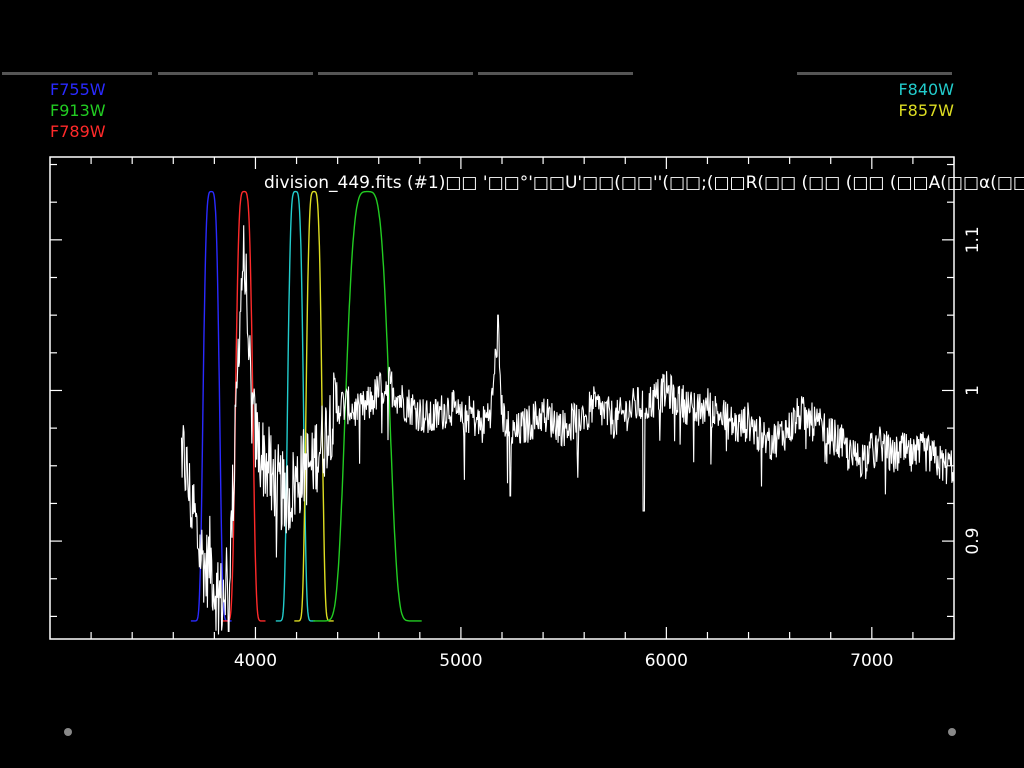 The width and height of the screenshot is (1024, 768). I want to click on x-tick-label: 4000, so click(255, 661).